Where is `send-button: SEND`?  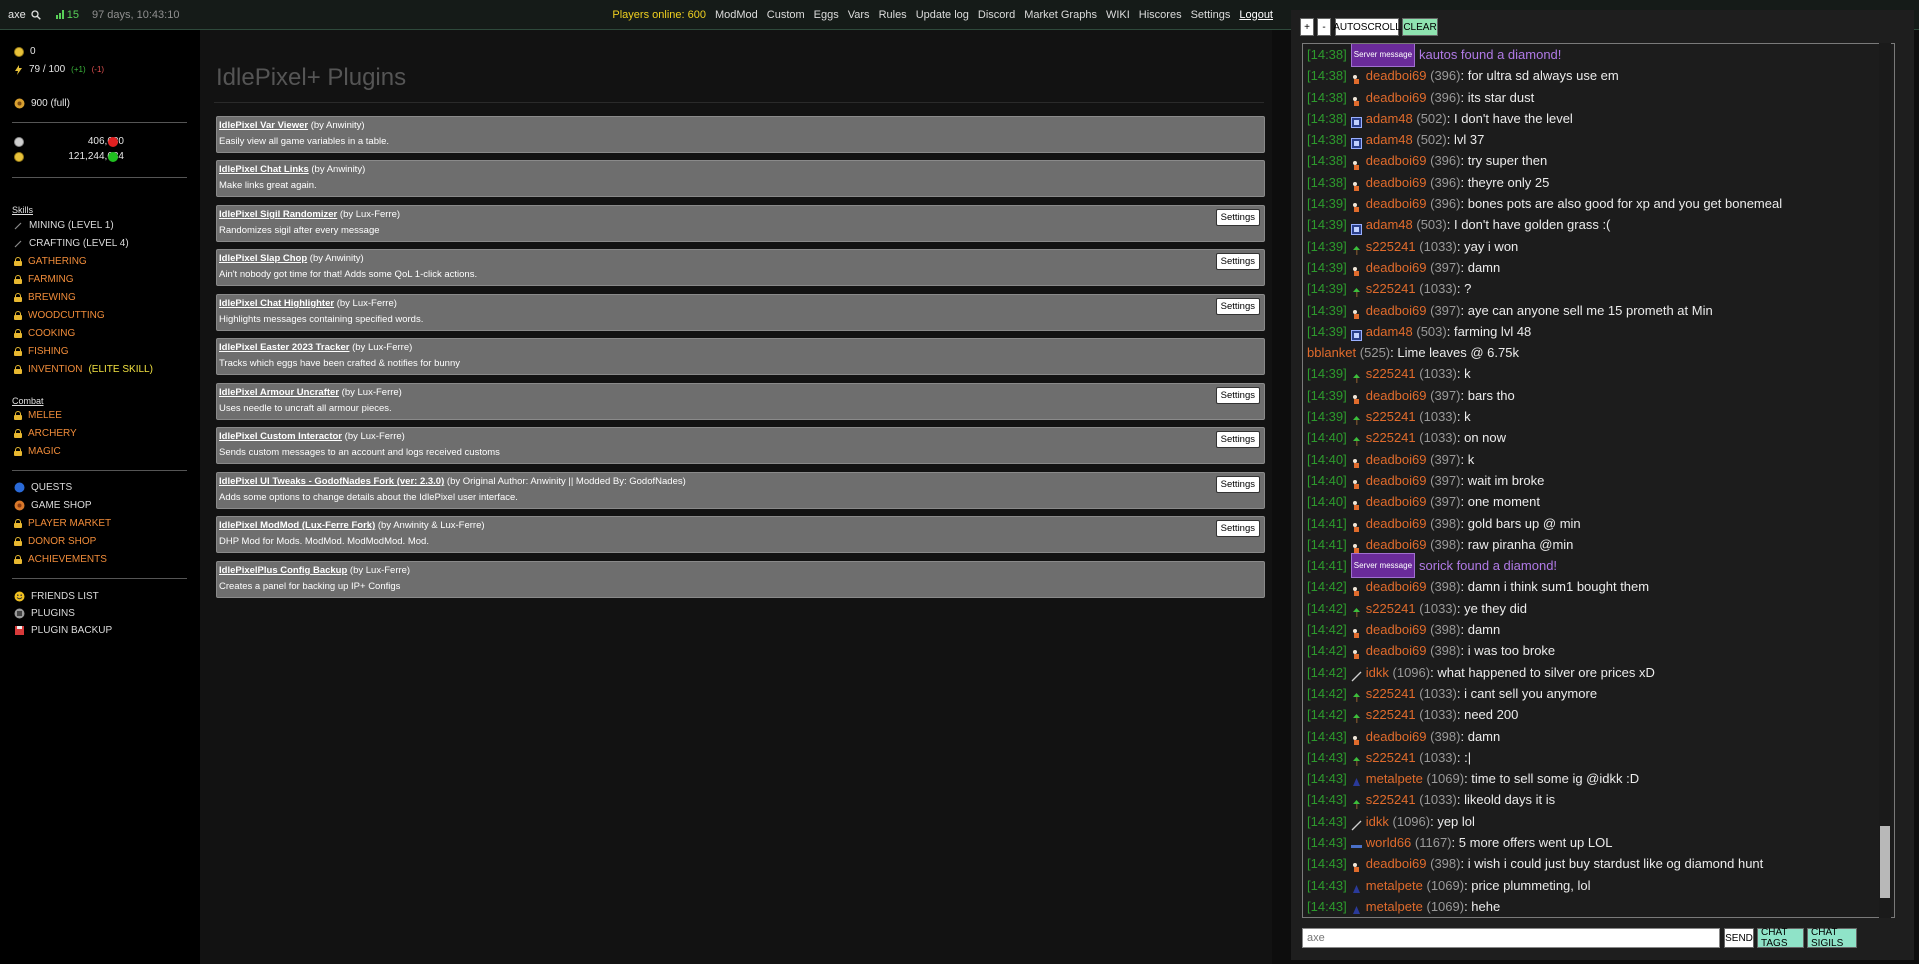
send-button: SEND is located at coordinates (1739, 938).